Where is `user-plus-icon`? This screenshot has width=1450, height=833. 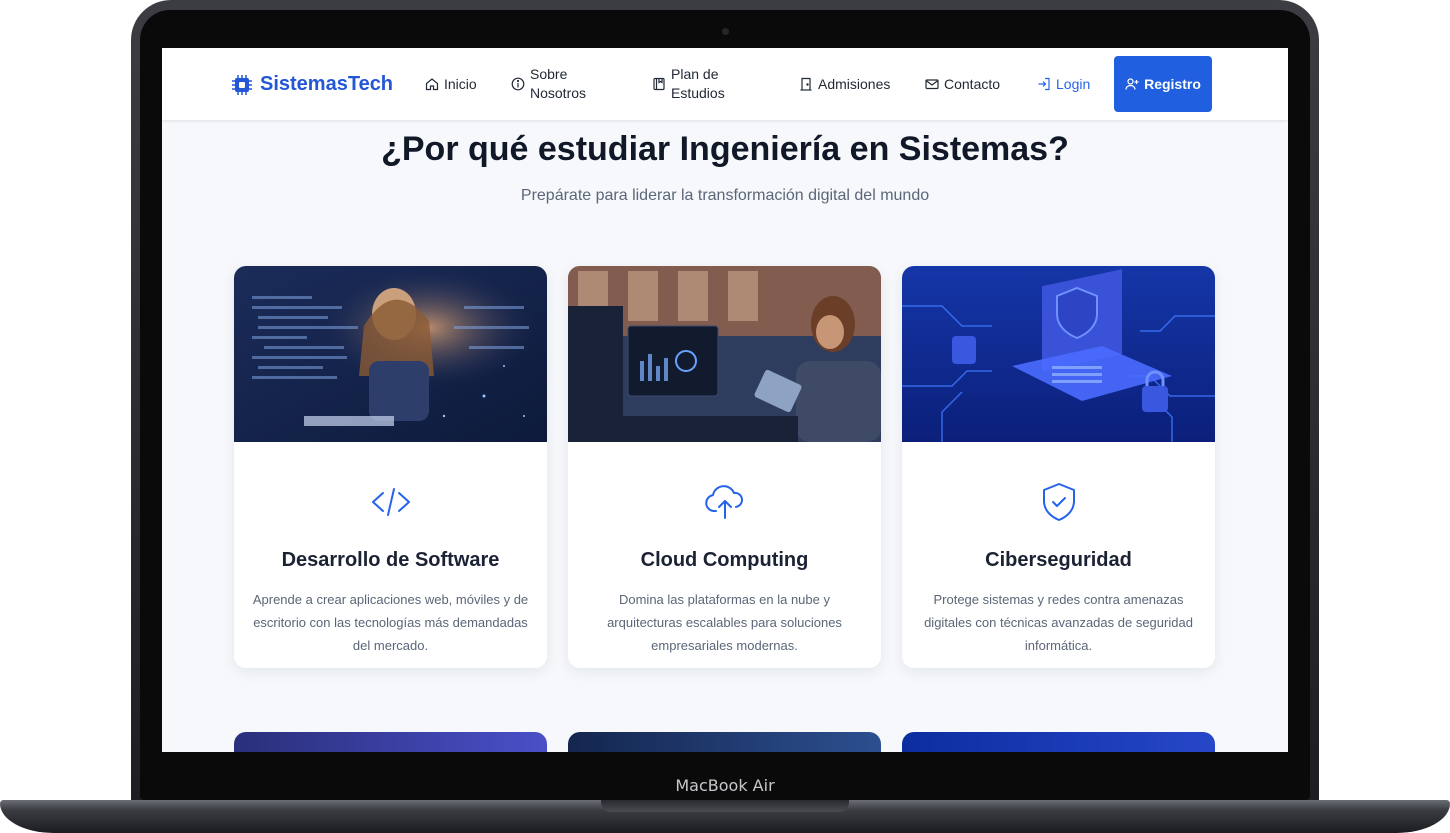 user-plus-icon is located at coordinates (1132, 84).